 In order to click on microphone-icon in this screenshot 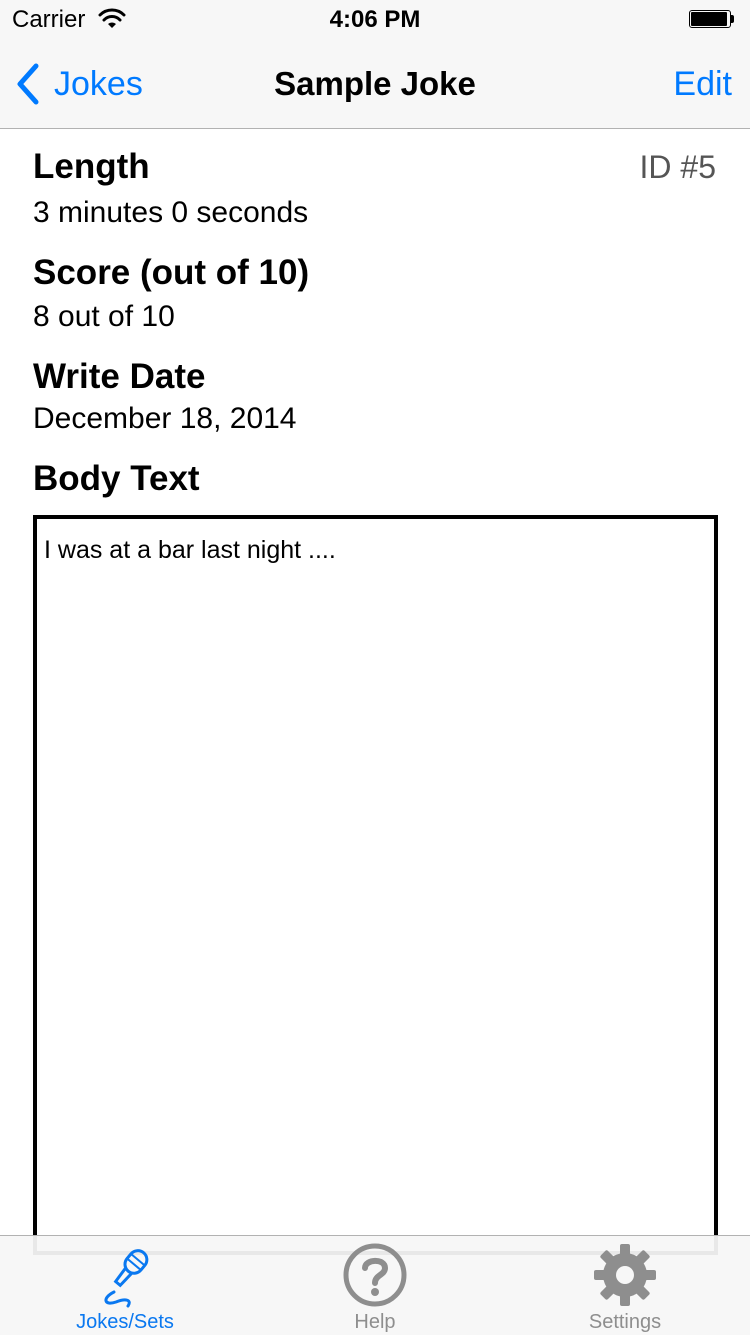, I will do `click(126, 1278)`.